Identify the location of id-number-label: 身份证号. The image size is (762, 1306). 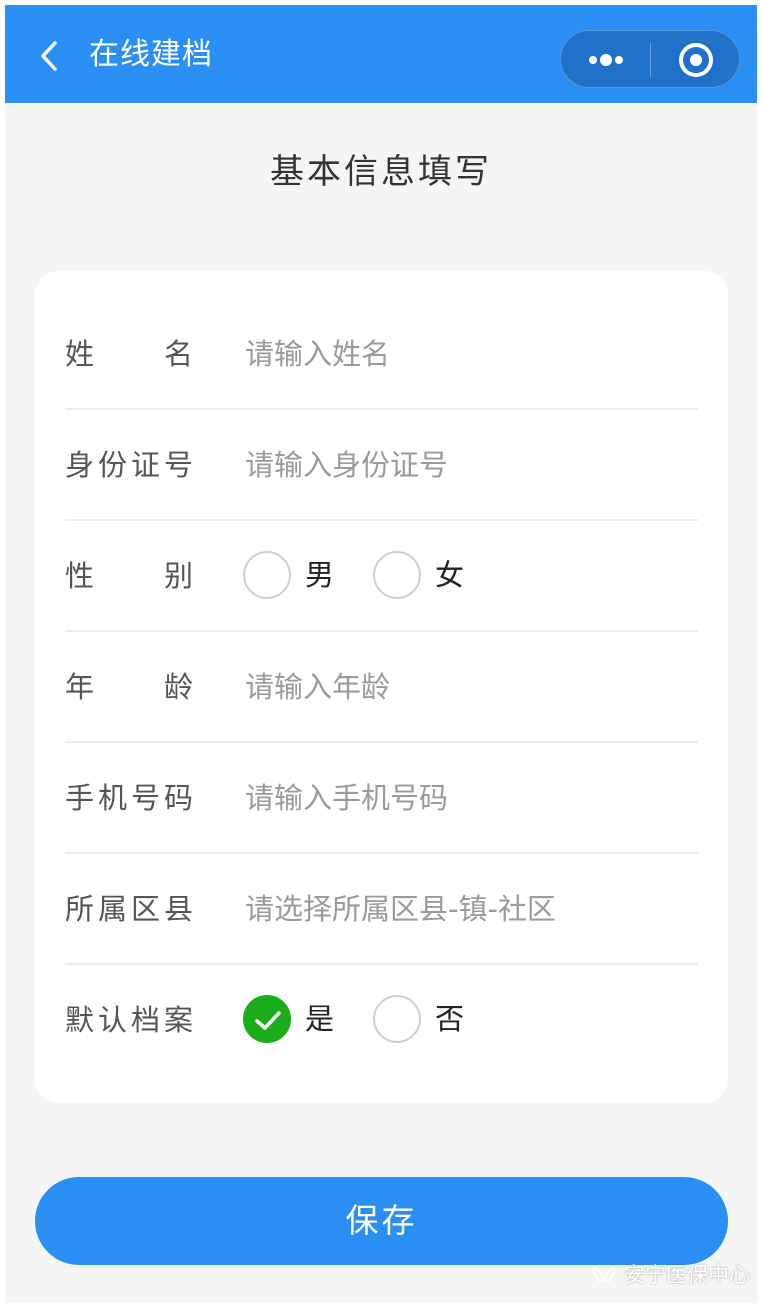
(129, 465).